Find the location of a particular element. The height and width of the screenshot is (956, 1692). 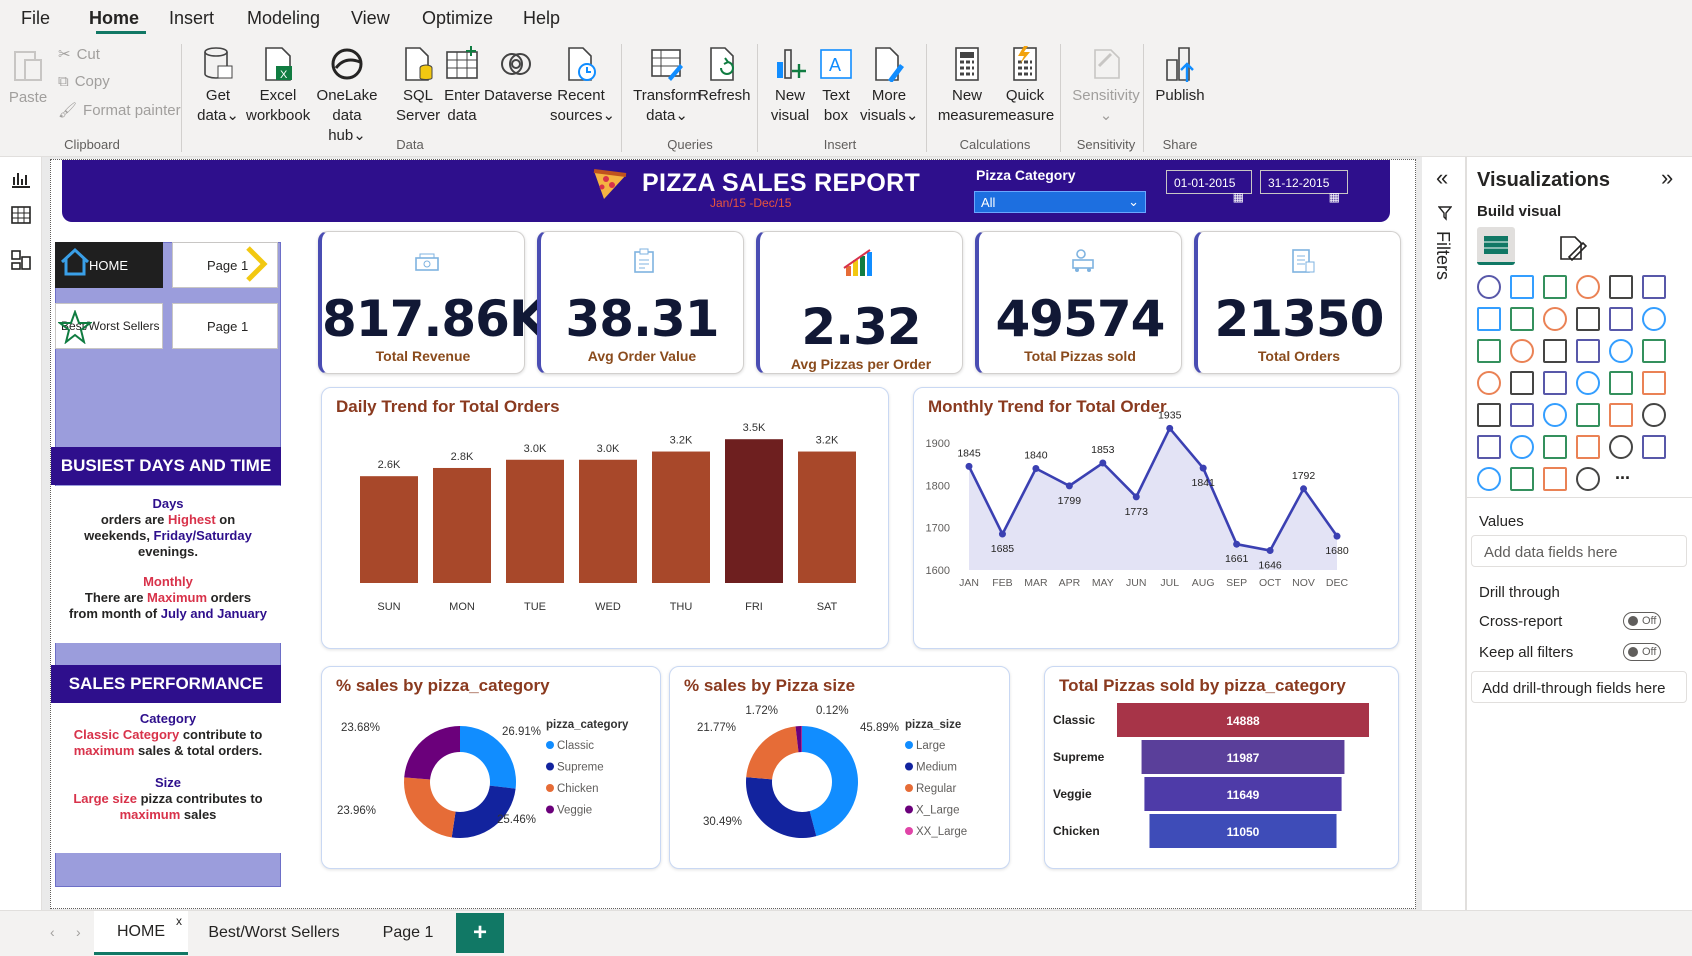

new-measure-button: New measure is located at coordinates (967, 86).